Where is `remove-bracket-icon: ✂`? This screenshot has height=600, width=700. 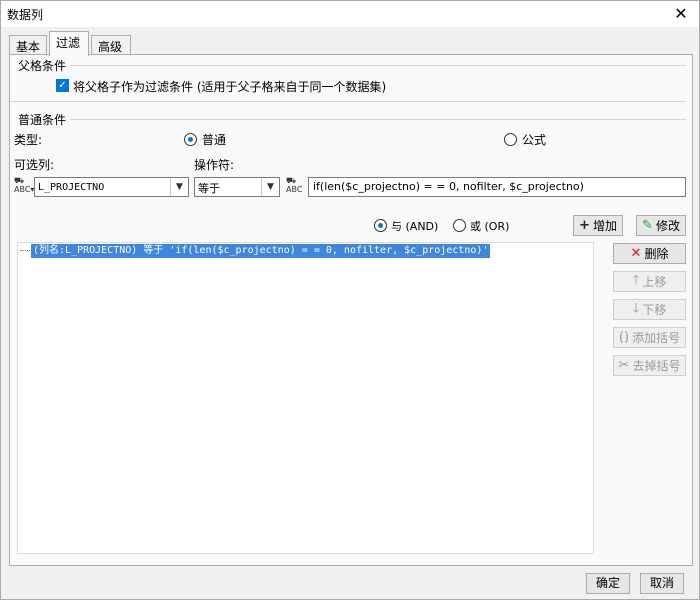 remove-bracket-icon: ✂ is located at coordinates (624, 365).